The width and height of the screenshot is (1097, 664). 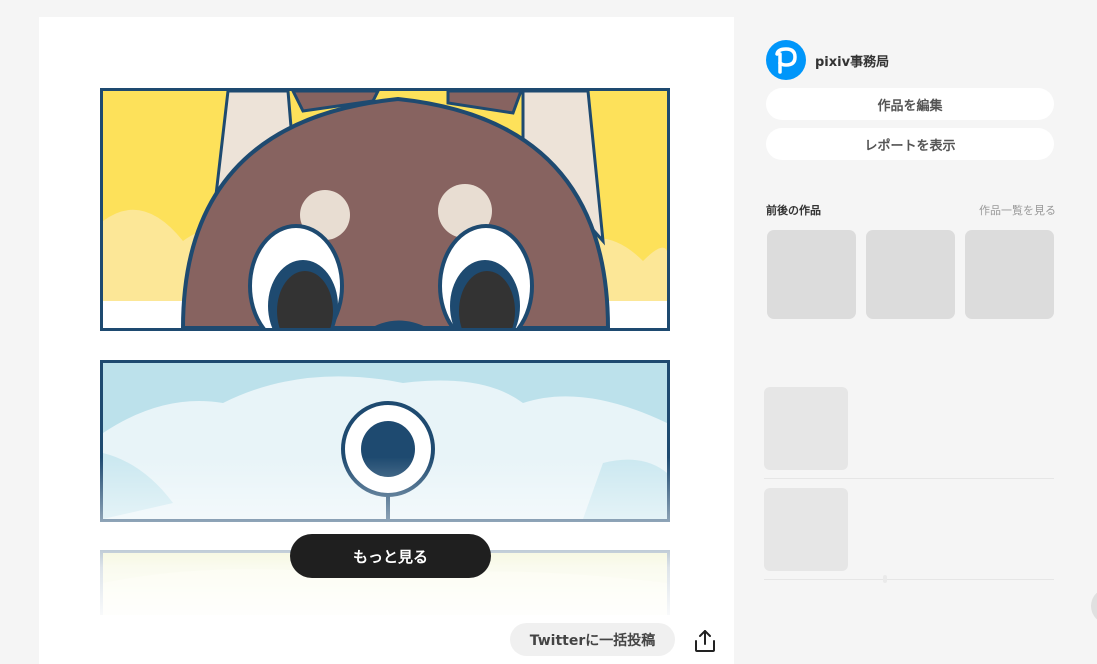 What do you see at coordinates (386, 639) in the screenshot?
I see `artwork-action-bar: Twitterに一括投稿` at bounding box center [386, 639].